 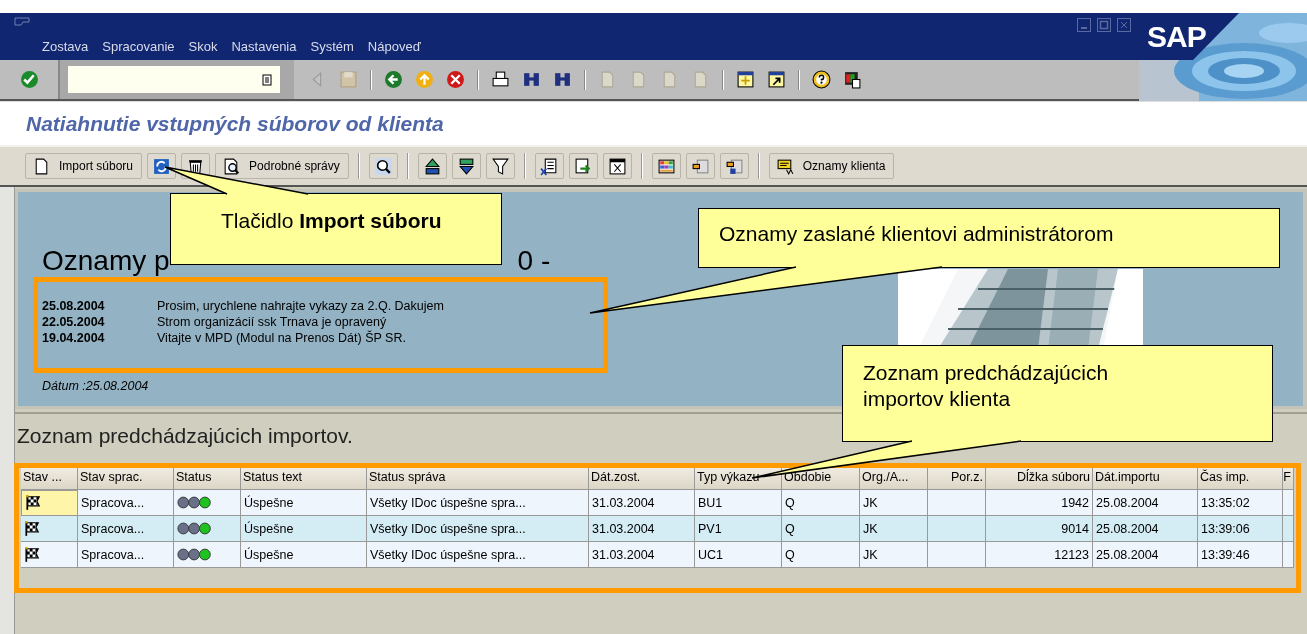 What do you see at coordinates (738, 503) in the screenshot?
I see `table-cell: BU1` at bounding box center [738, 503].